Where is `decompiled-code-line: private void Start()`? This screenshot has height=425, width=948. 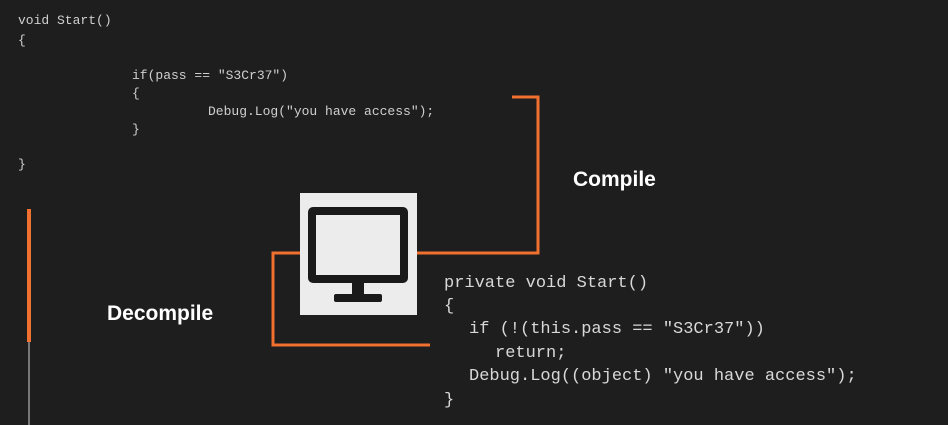
decompiled-code-line: private void Start() is located at coordinates (546, 283).